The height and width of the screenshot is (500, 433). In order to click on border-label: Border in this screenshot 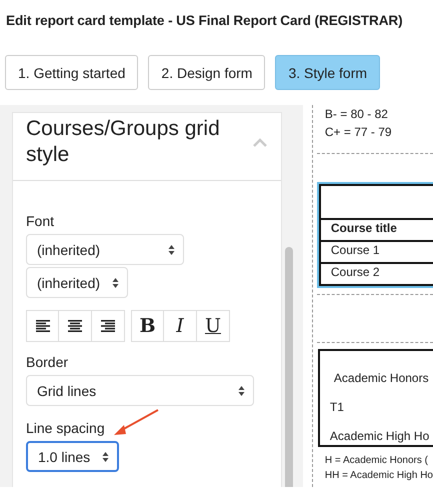, I will do `click(47, 362)`.